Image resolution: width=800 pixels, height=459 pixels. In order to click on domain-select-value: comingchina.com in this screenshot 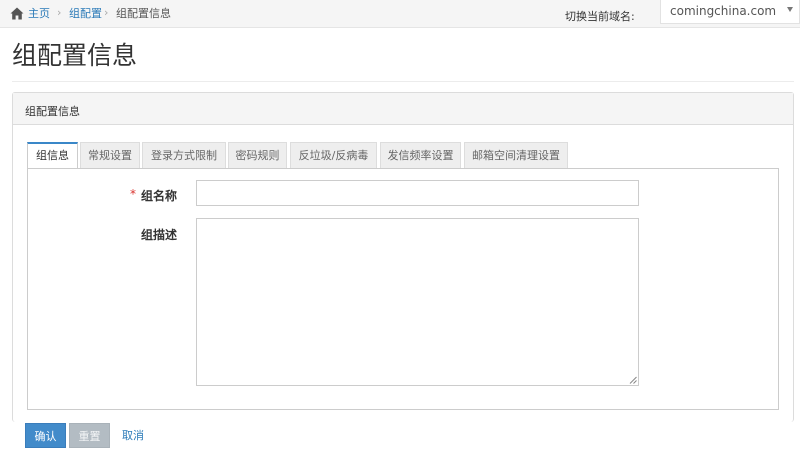, I will do `click(723, 11)`.